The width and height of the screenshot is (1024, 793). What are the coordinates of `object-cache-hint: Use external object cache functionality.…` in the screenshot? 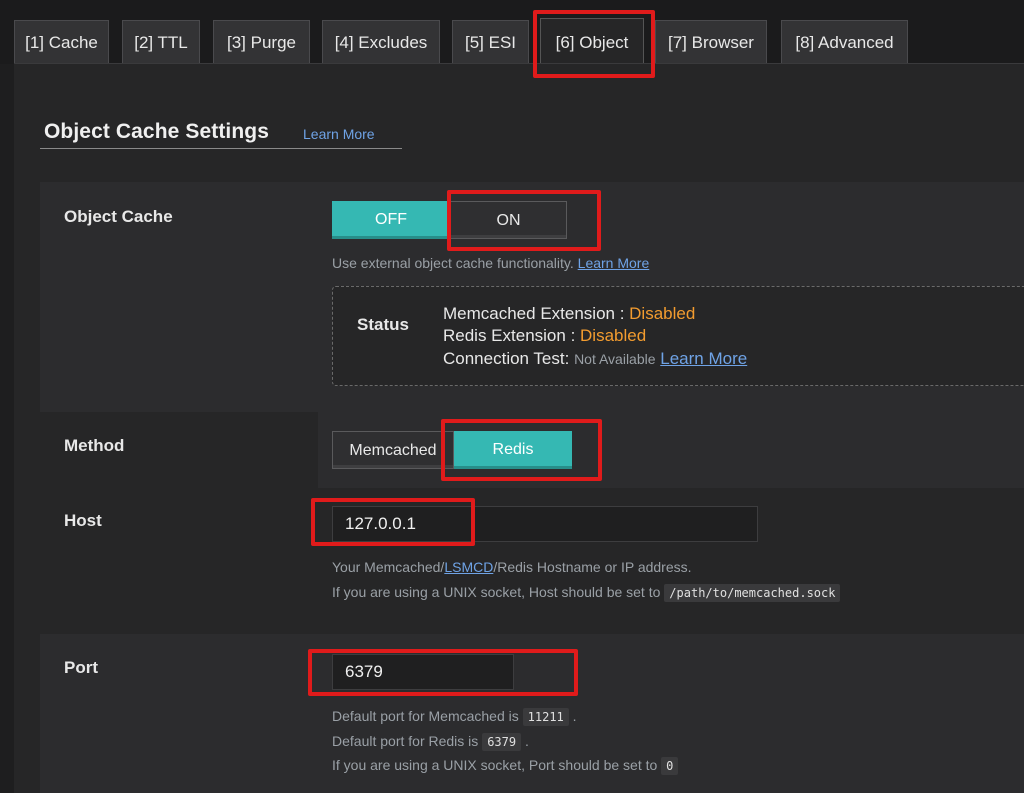 It's located at (490, 263).